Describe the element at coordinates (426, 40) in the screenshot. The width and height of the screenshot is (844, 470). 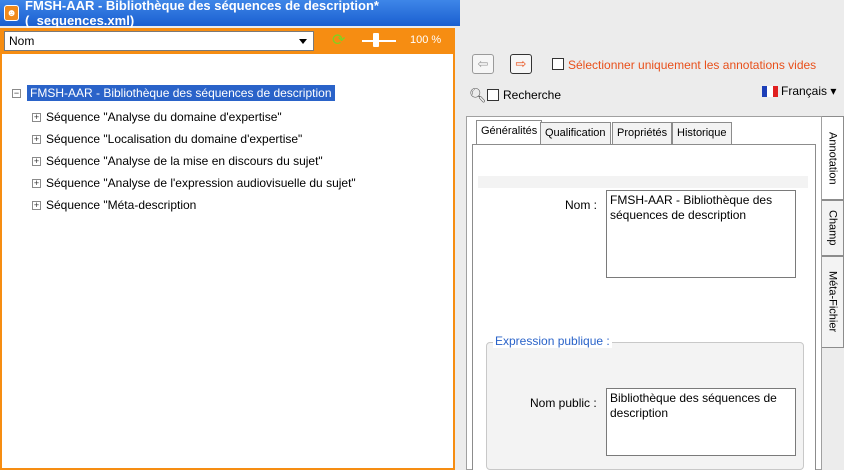
I see `zoom-label: 100 %` at that location.